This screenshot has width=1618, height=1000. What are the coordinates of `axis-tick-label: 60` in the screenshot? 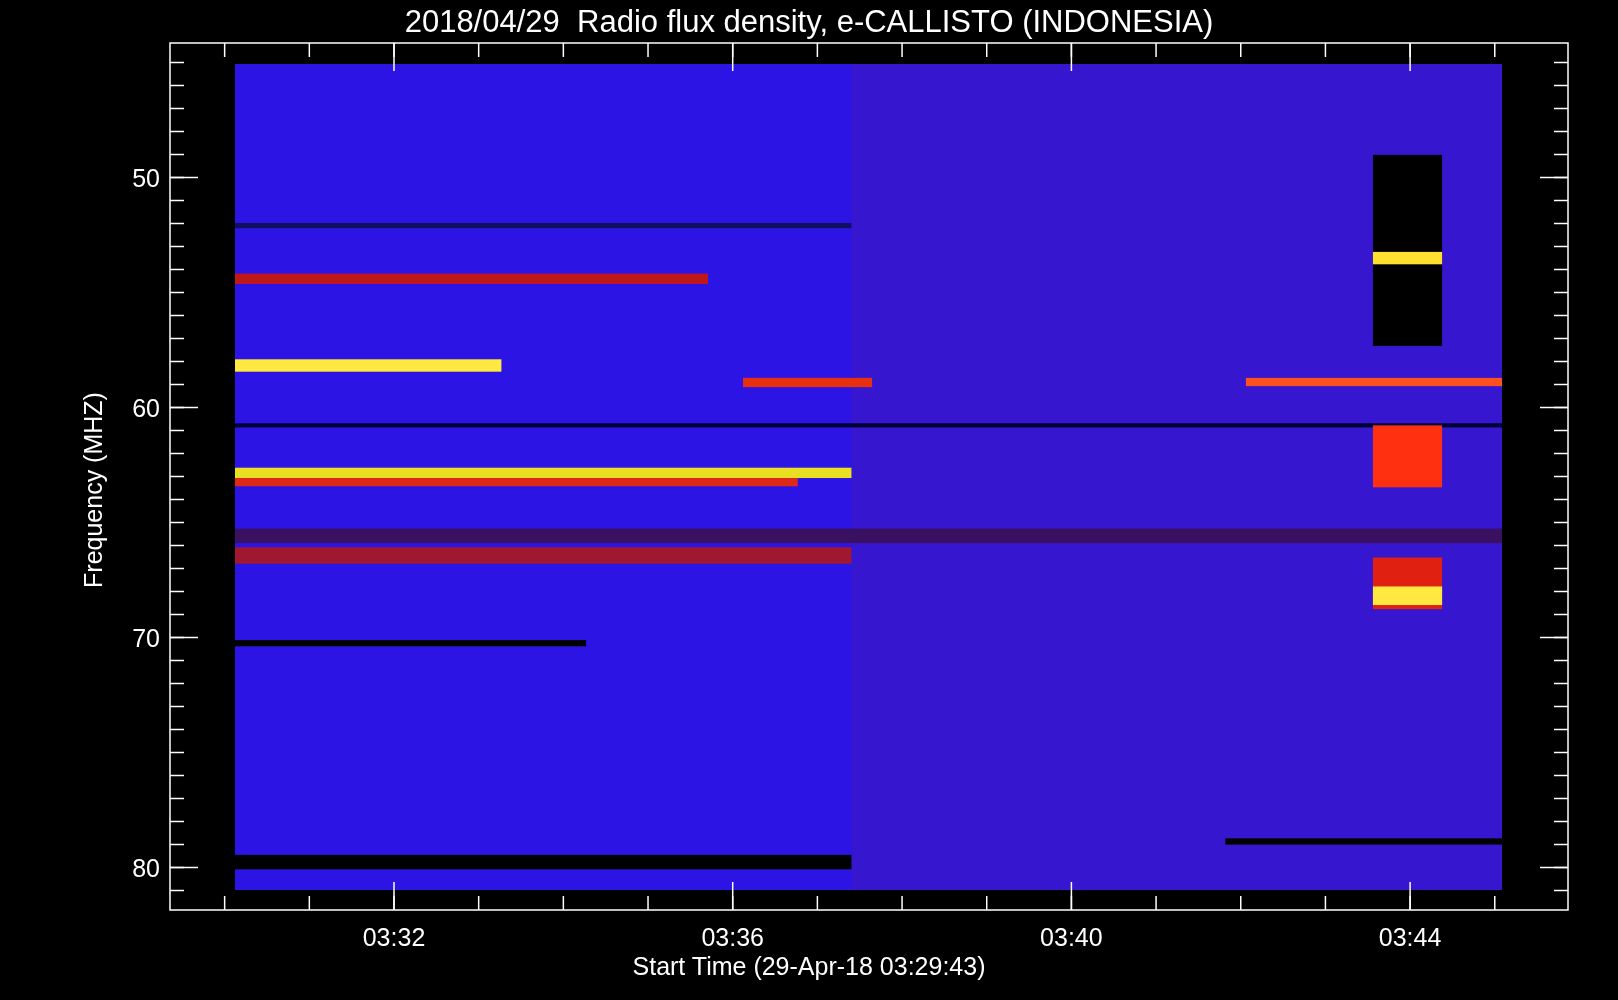 It's located at (146, 407).